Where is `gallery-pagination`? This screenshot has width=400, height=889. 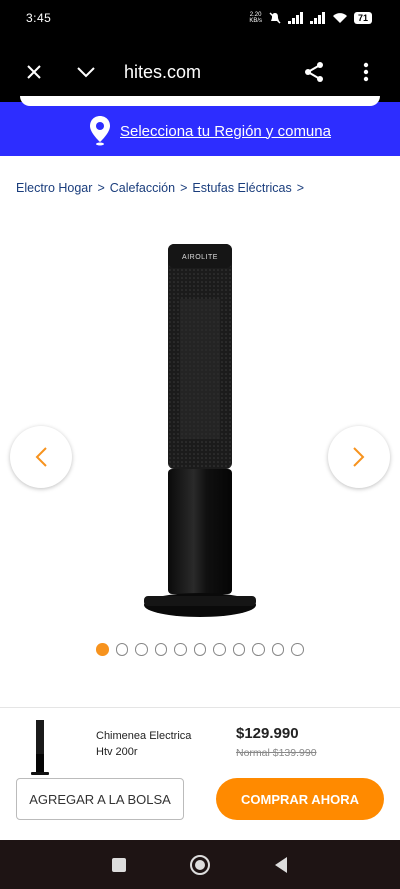
gallery-pagination is located at coordinates (200, 649).